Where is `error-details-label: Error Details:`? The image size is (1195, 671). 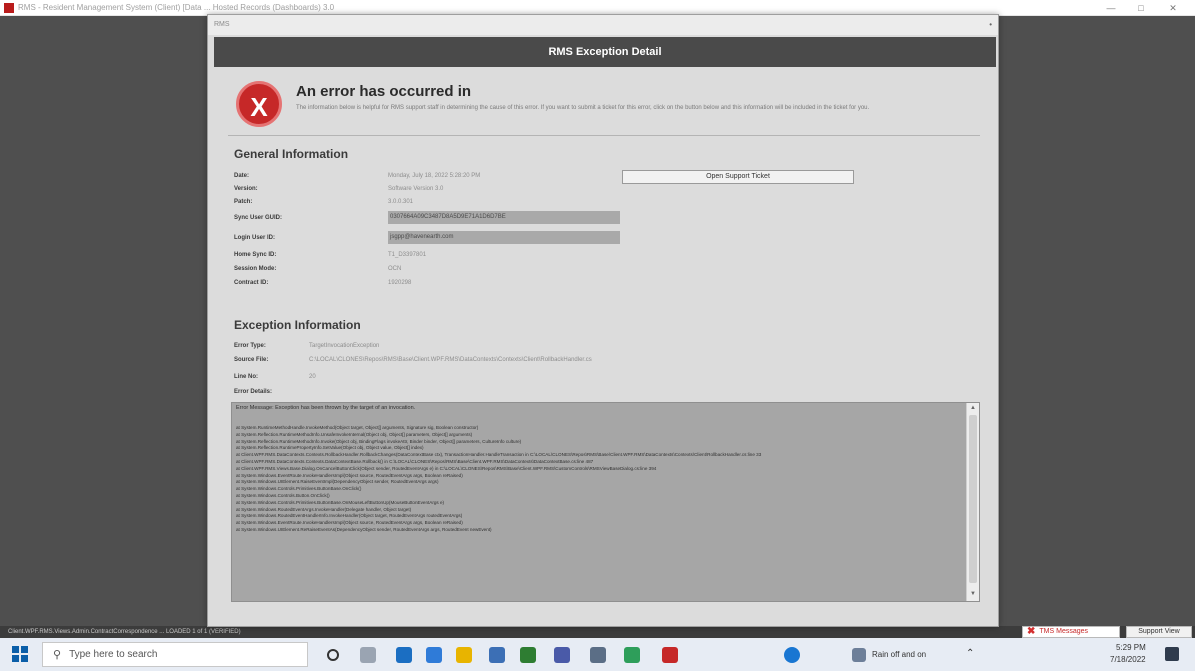
error-details-label: Error Details: is located at coordinates (253, 392).